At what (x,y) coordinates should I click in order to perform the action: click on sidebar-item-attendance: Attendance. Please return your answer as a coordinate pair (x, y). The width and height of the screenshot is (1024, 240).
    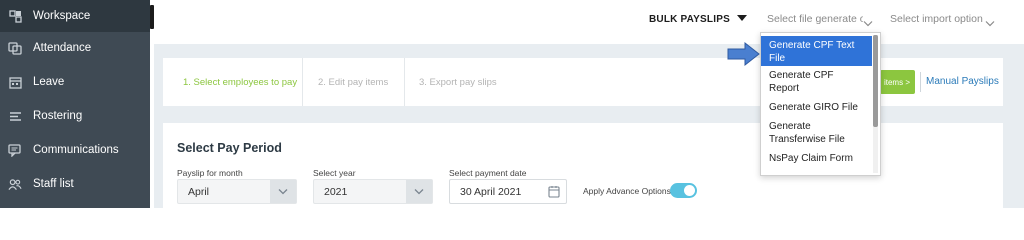
    Looking at the image, I should click on (75, 48).